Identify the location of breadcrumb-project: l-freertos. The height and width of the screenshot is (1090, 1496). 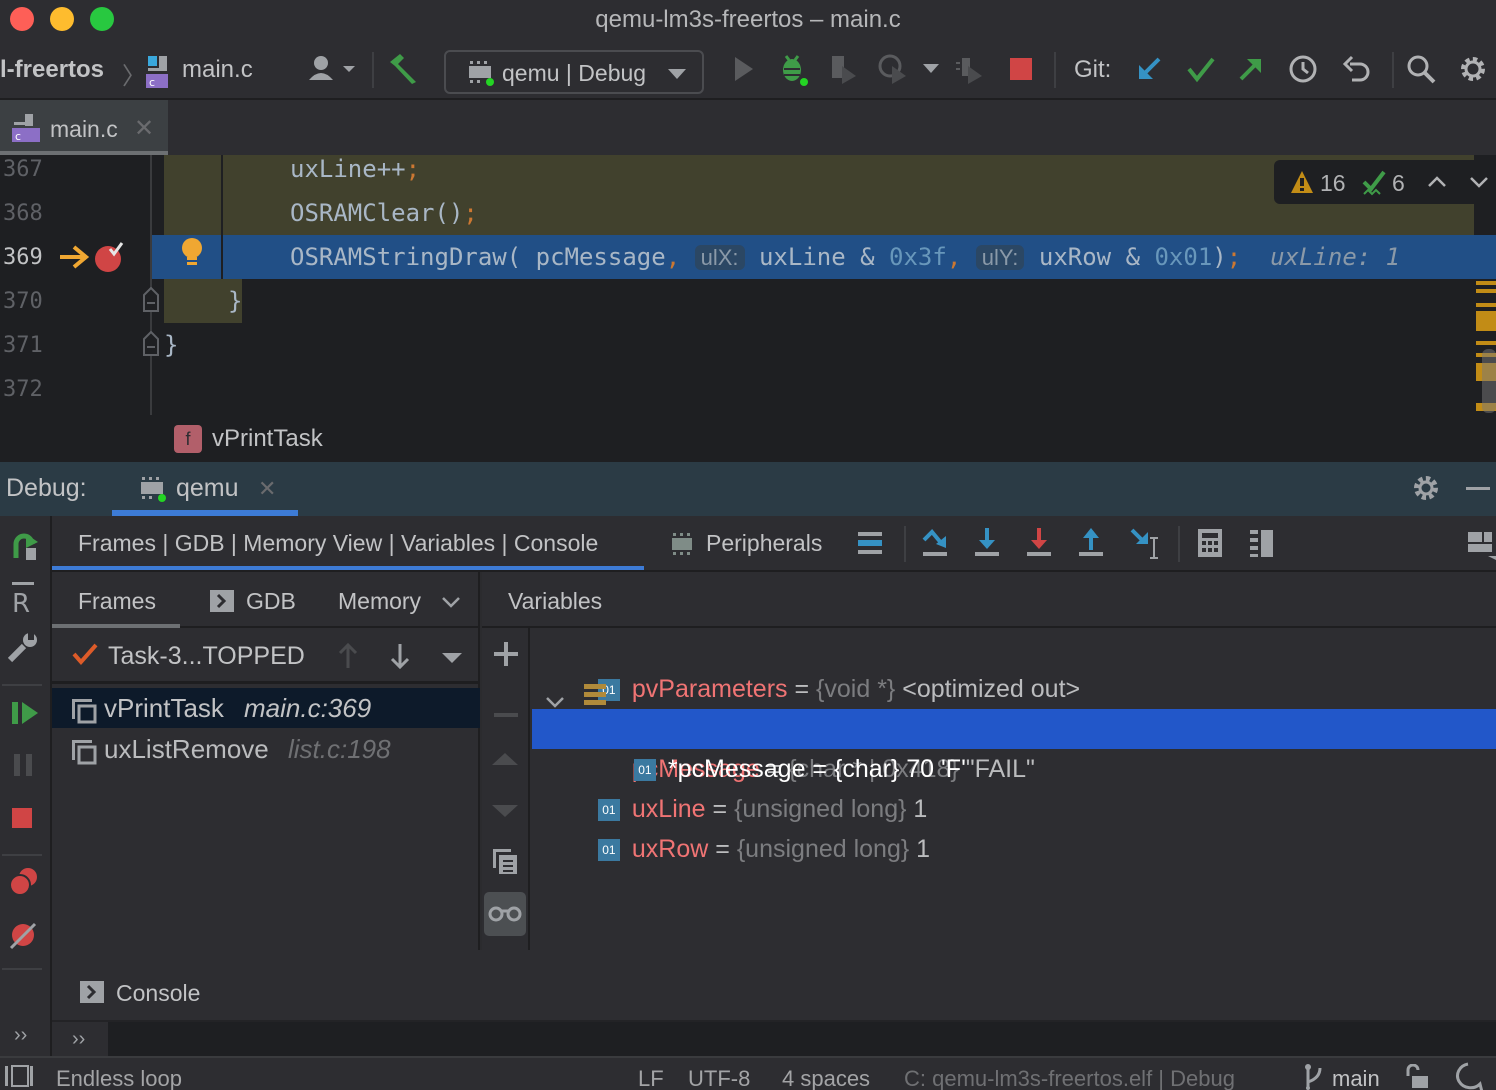
(52, 70).